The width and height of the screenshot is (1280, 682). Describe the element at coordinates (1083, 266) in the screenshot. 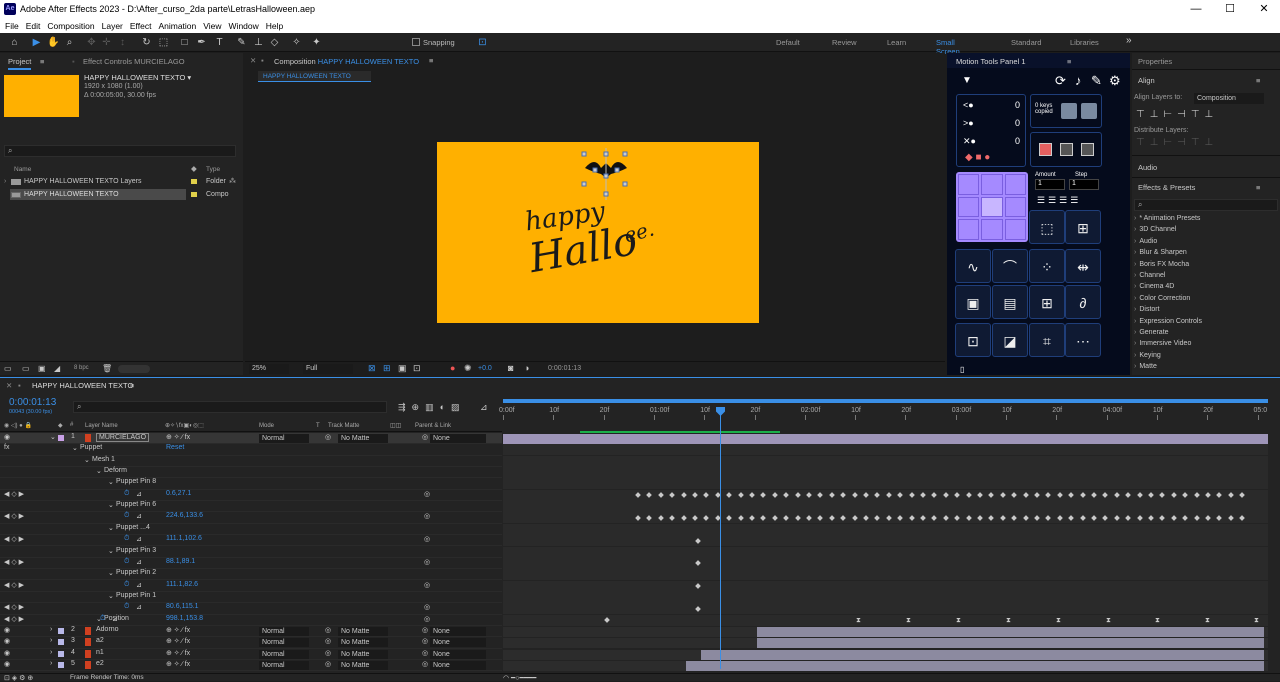

I see `mirror-icon: ⇹` at that location.